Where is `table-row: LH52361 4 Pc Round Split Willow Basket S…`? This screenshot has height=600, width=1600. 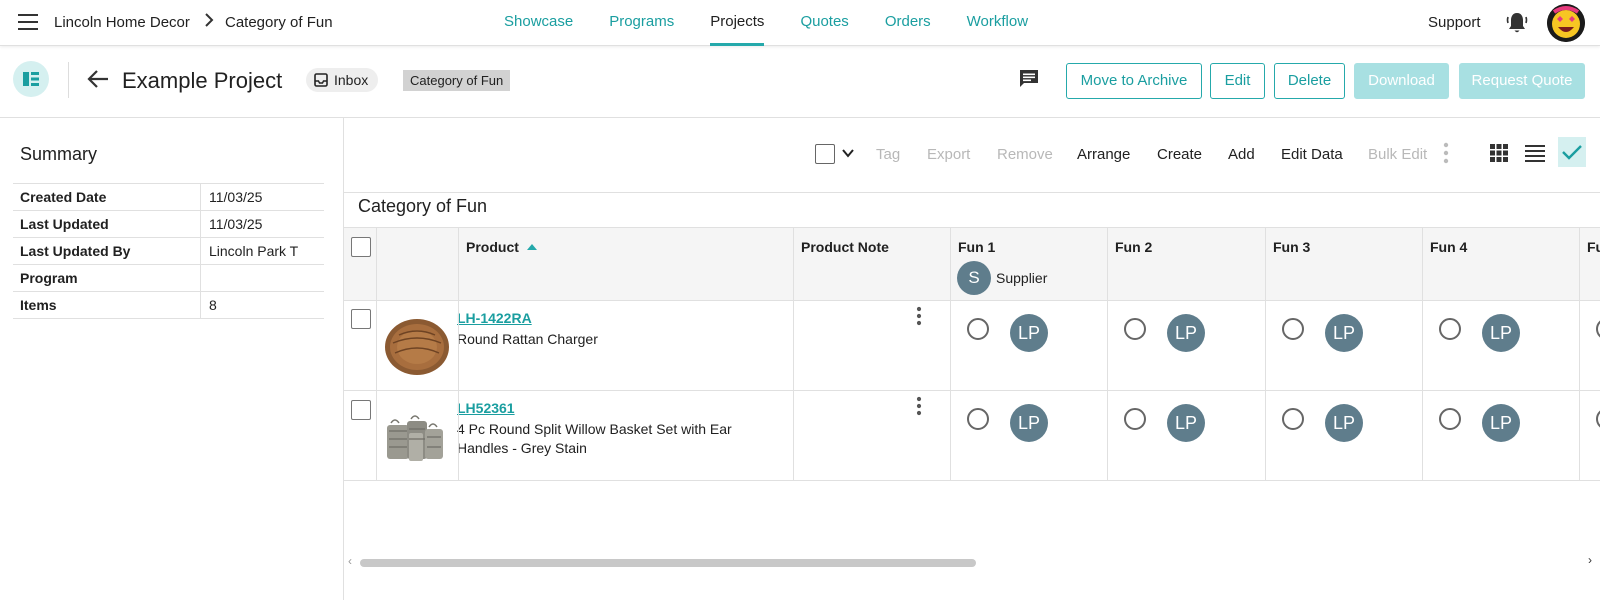
table-row: LH52361 4 Pc Round Split Willow Basket S… is located at coordinates (972, 436).